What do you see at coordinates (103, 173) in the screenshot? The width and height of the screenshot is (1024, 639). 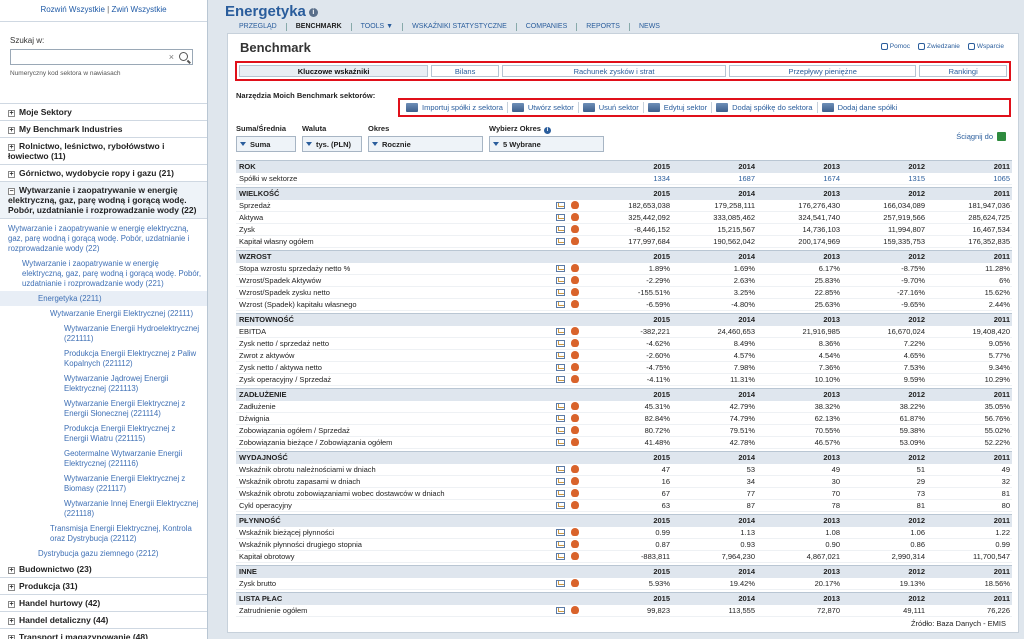 I see `sector-item: + Górnictwo, wydobycie ropy i gazu (21)` at bounding box center [103, 173].